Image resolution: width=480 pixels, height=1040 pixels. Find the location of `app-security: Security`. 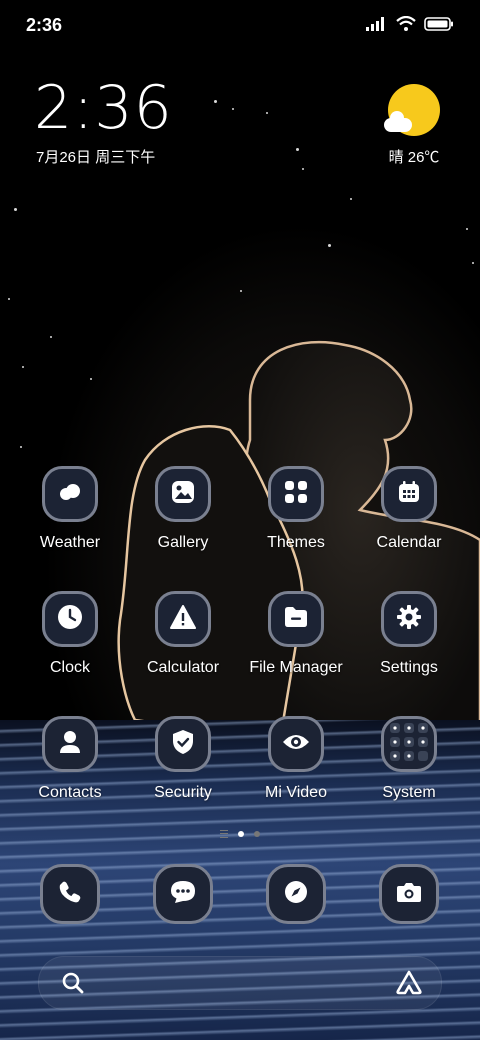

app-security: Security is located at coordinates (183, 759).